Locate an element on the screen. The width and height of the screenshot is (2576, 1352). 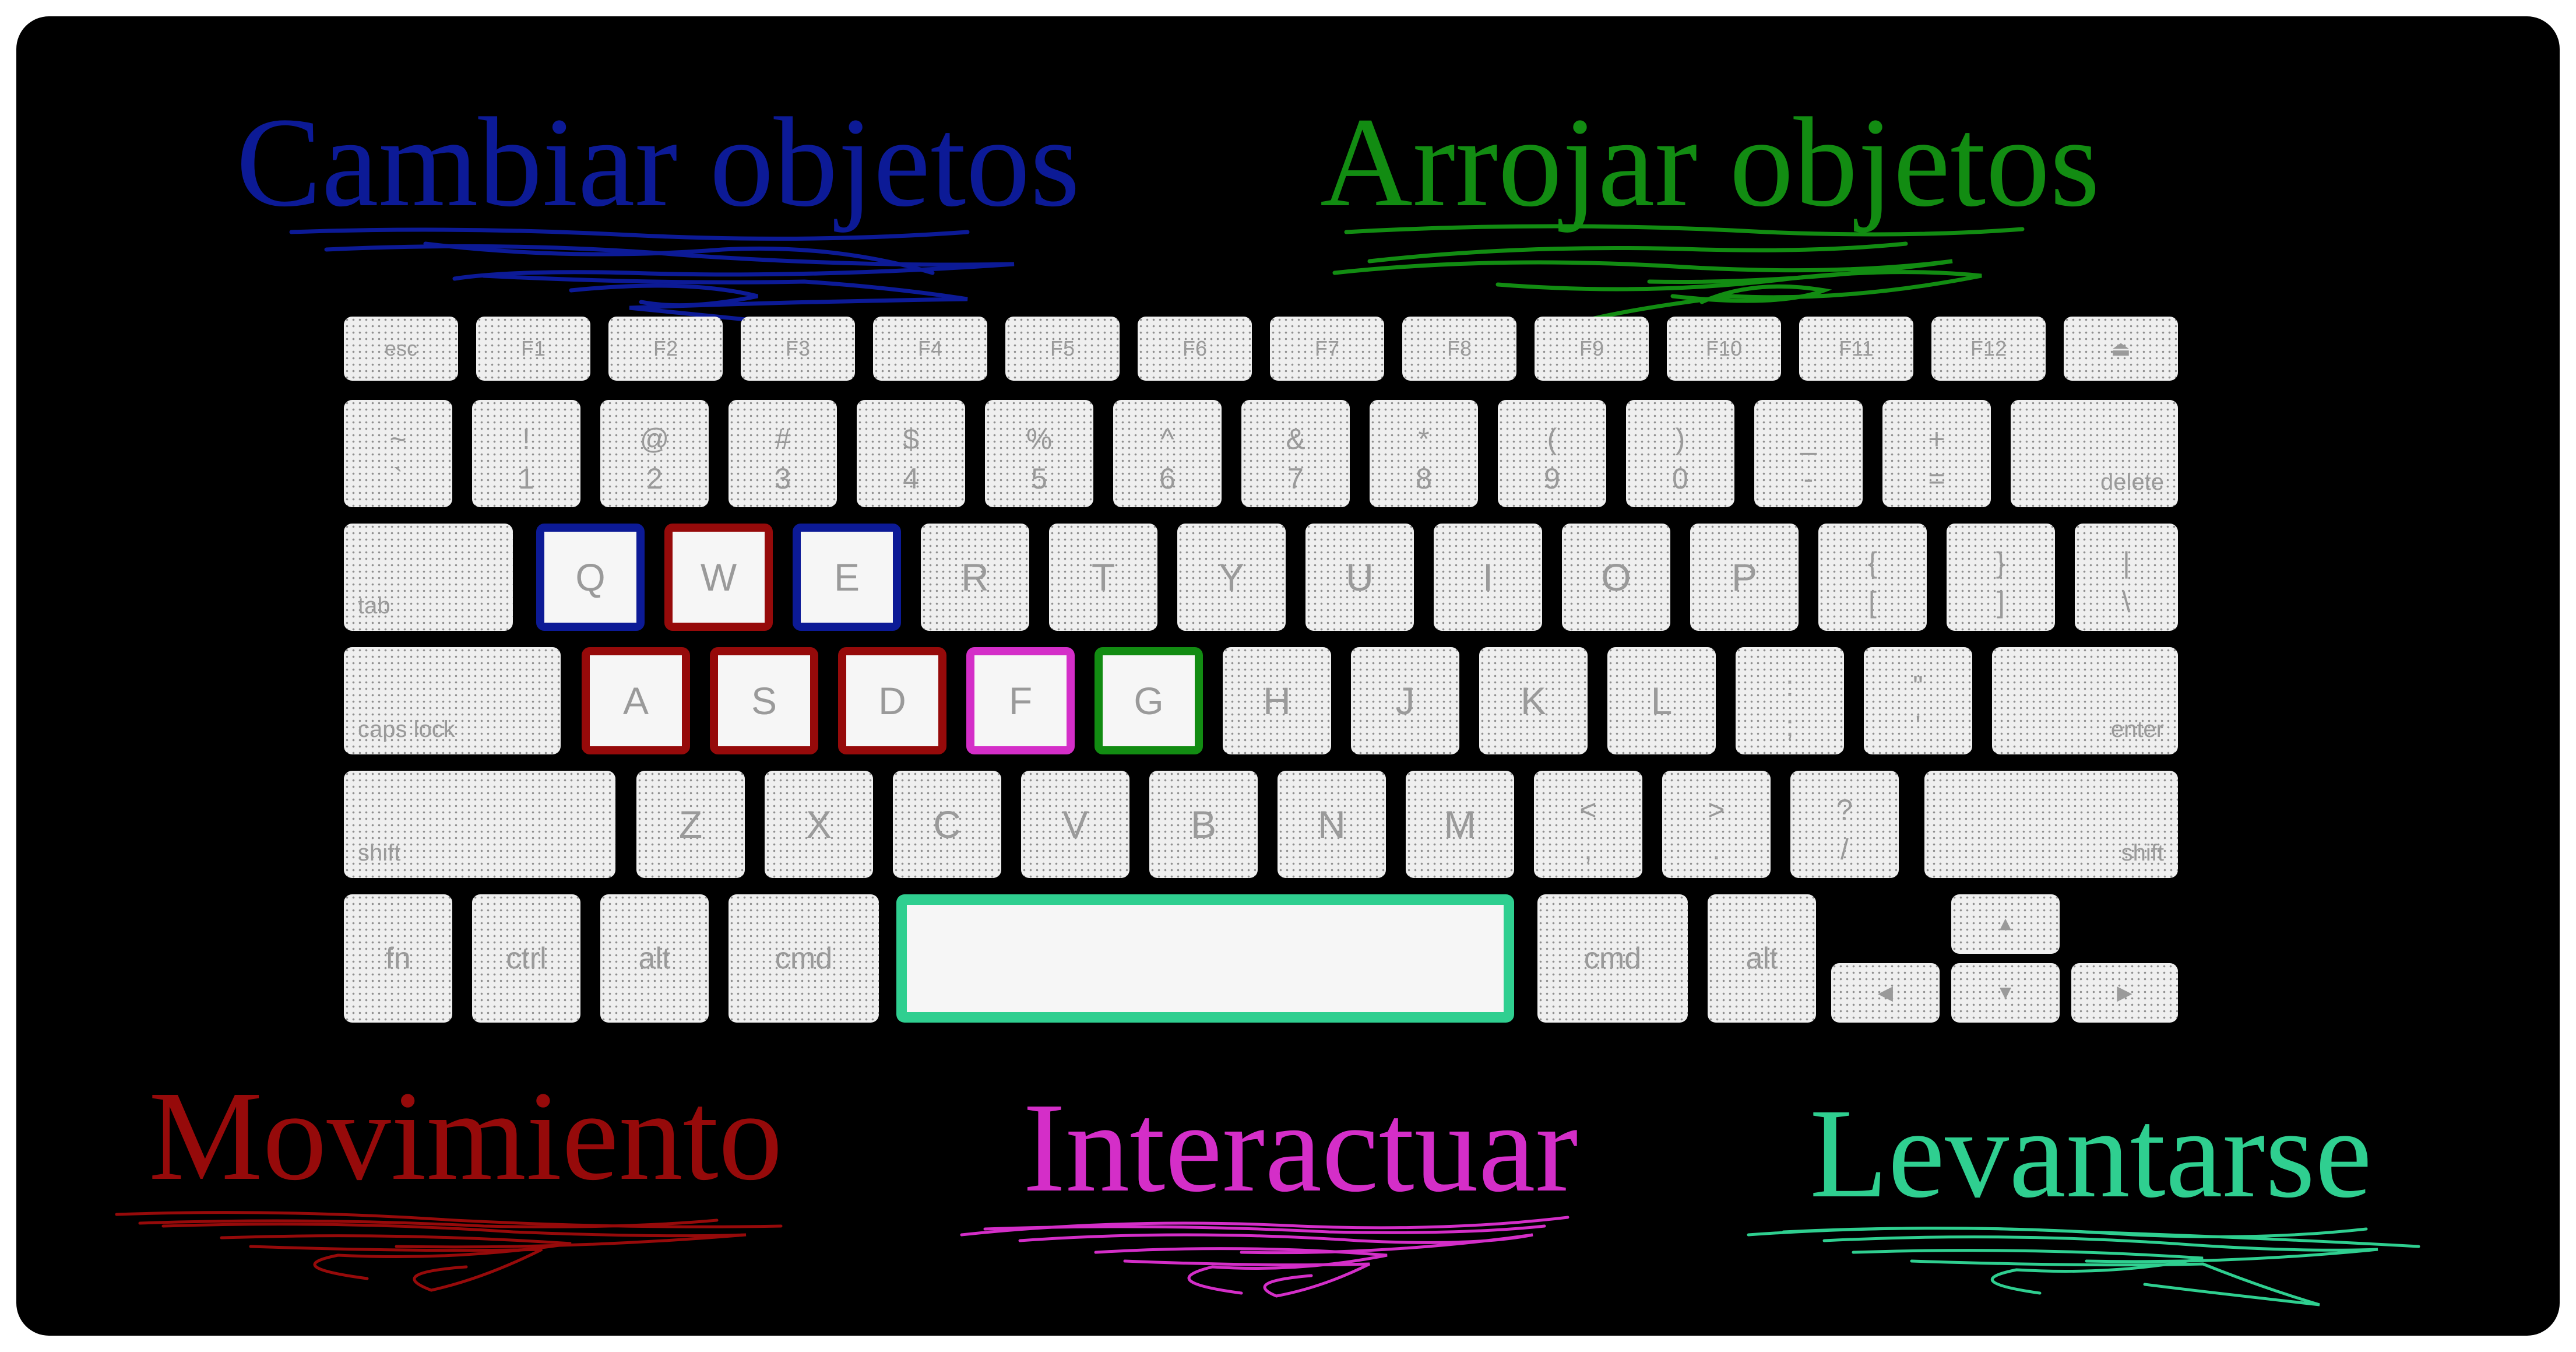
key-8: * 8 is located at coordinates (1424, 453).